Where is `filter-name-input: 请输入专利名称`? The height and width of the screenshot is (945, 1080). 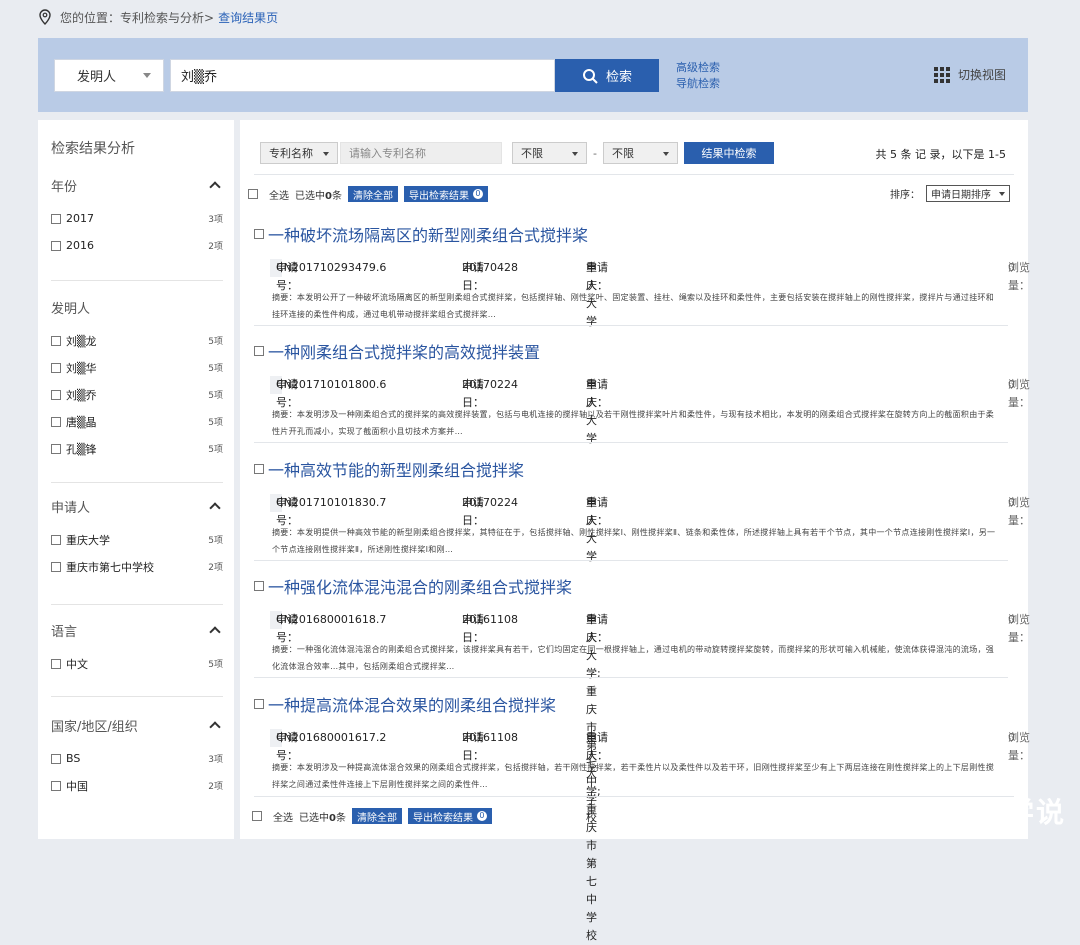
filter-name-input: 请输入专利名称 is located at coordinates (421, 153).